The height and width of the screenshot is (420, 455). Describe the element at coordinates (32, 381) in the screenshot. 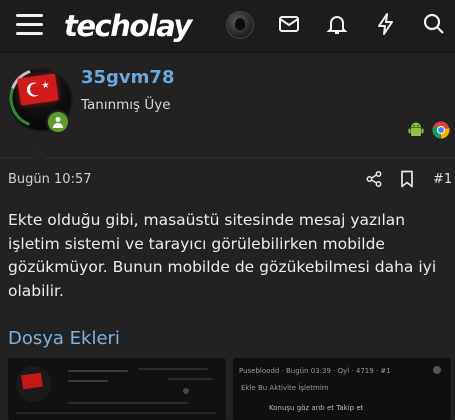

I see `thumb-flag` at that location.